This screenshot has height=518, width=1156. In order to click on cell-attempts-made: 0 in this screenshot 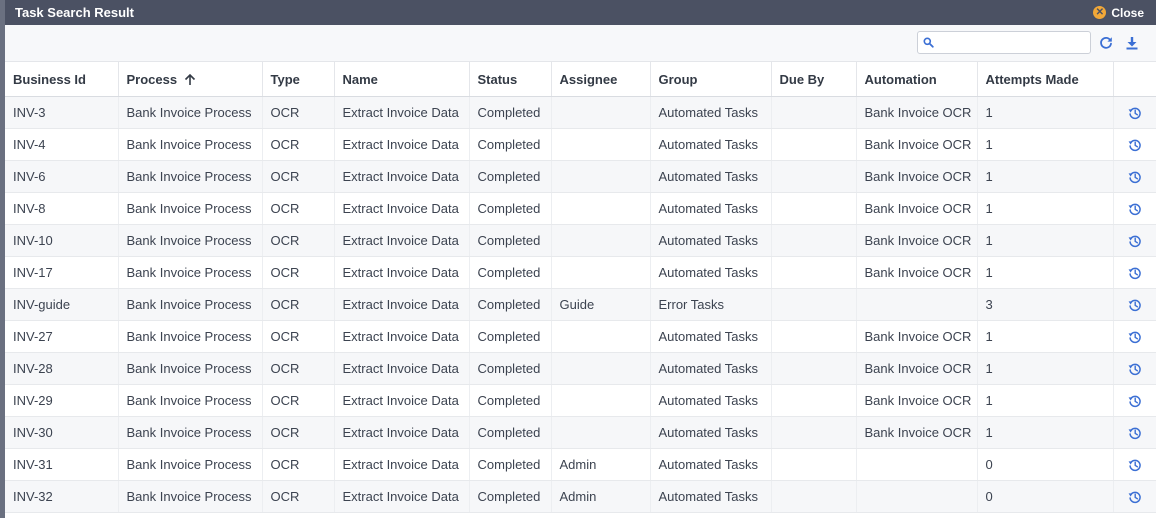, I will do `click(1044, 496)`.